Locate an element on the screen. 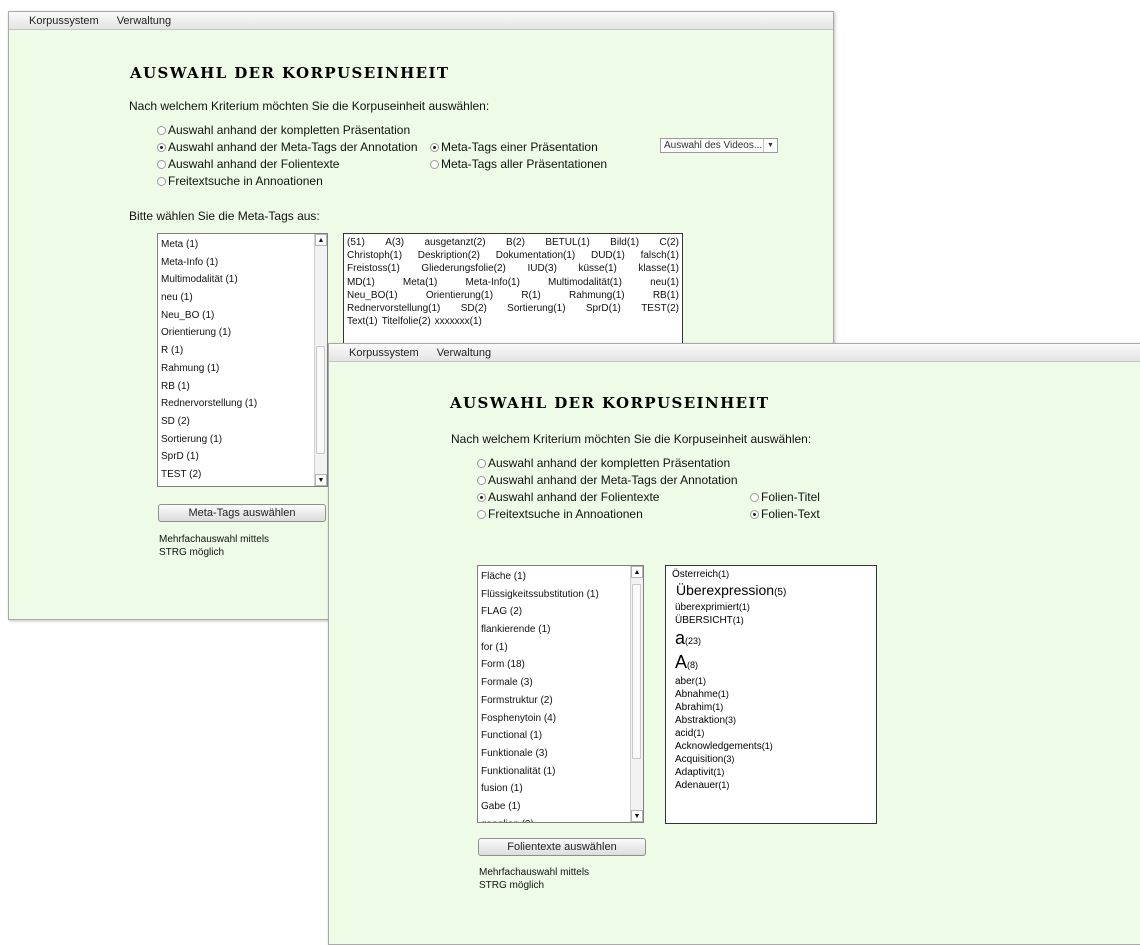  term-cloud-word: a(23) is located at coordinates (772, 638).